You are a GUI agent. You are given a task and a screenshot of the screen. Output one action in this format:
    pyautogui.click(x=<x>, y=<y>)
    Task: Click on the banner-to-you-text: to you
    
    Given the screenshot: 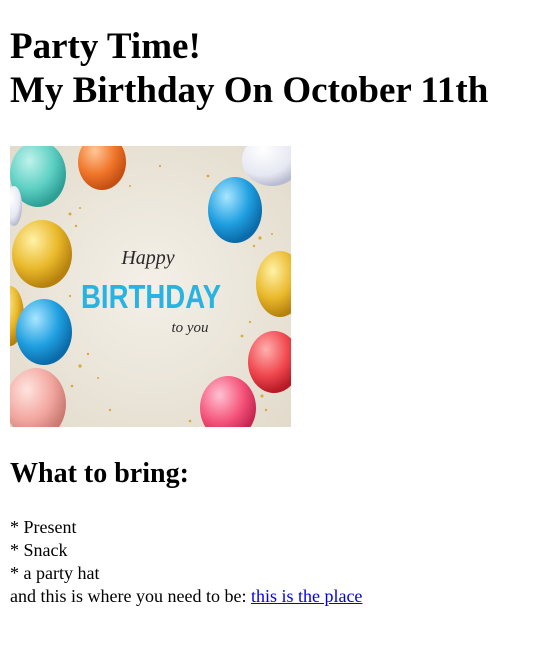 What is the action you would take?
    pyautogui.click(x=189, y=328)
    